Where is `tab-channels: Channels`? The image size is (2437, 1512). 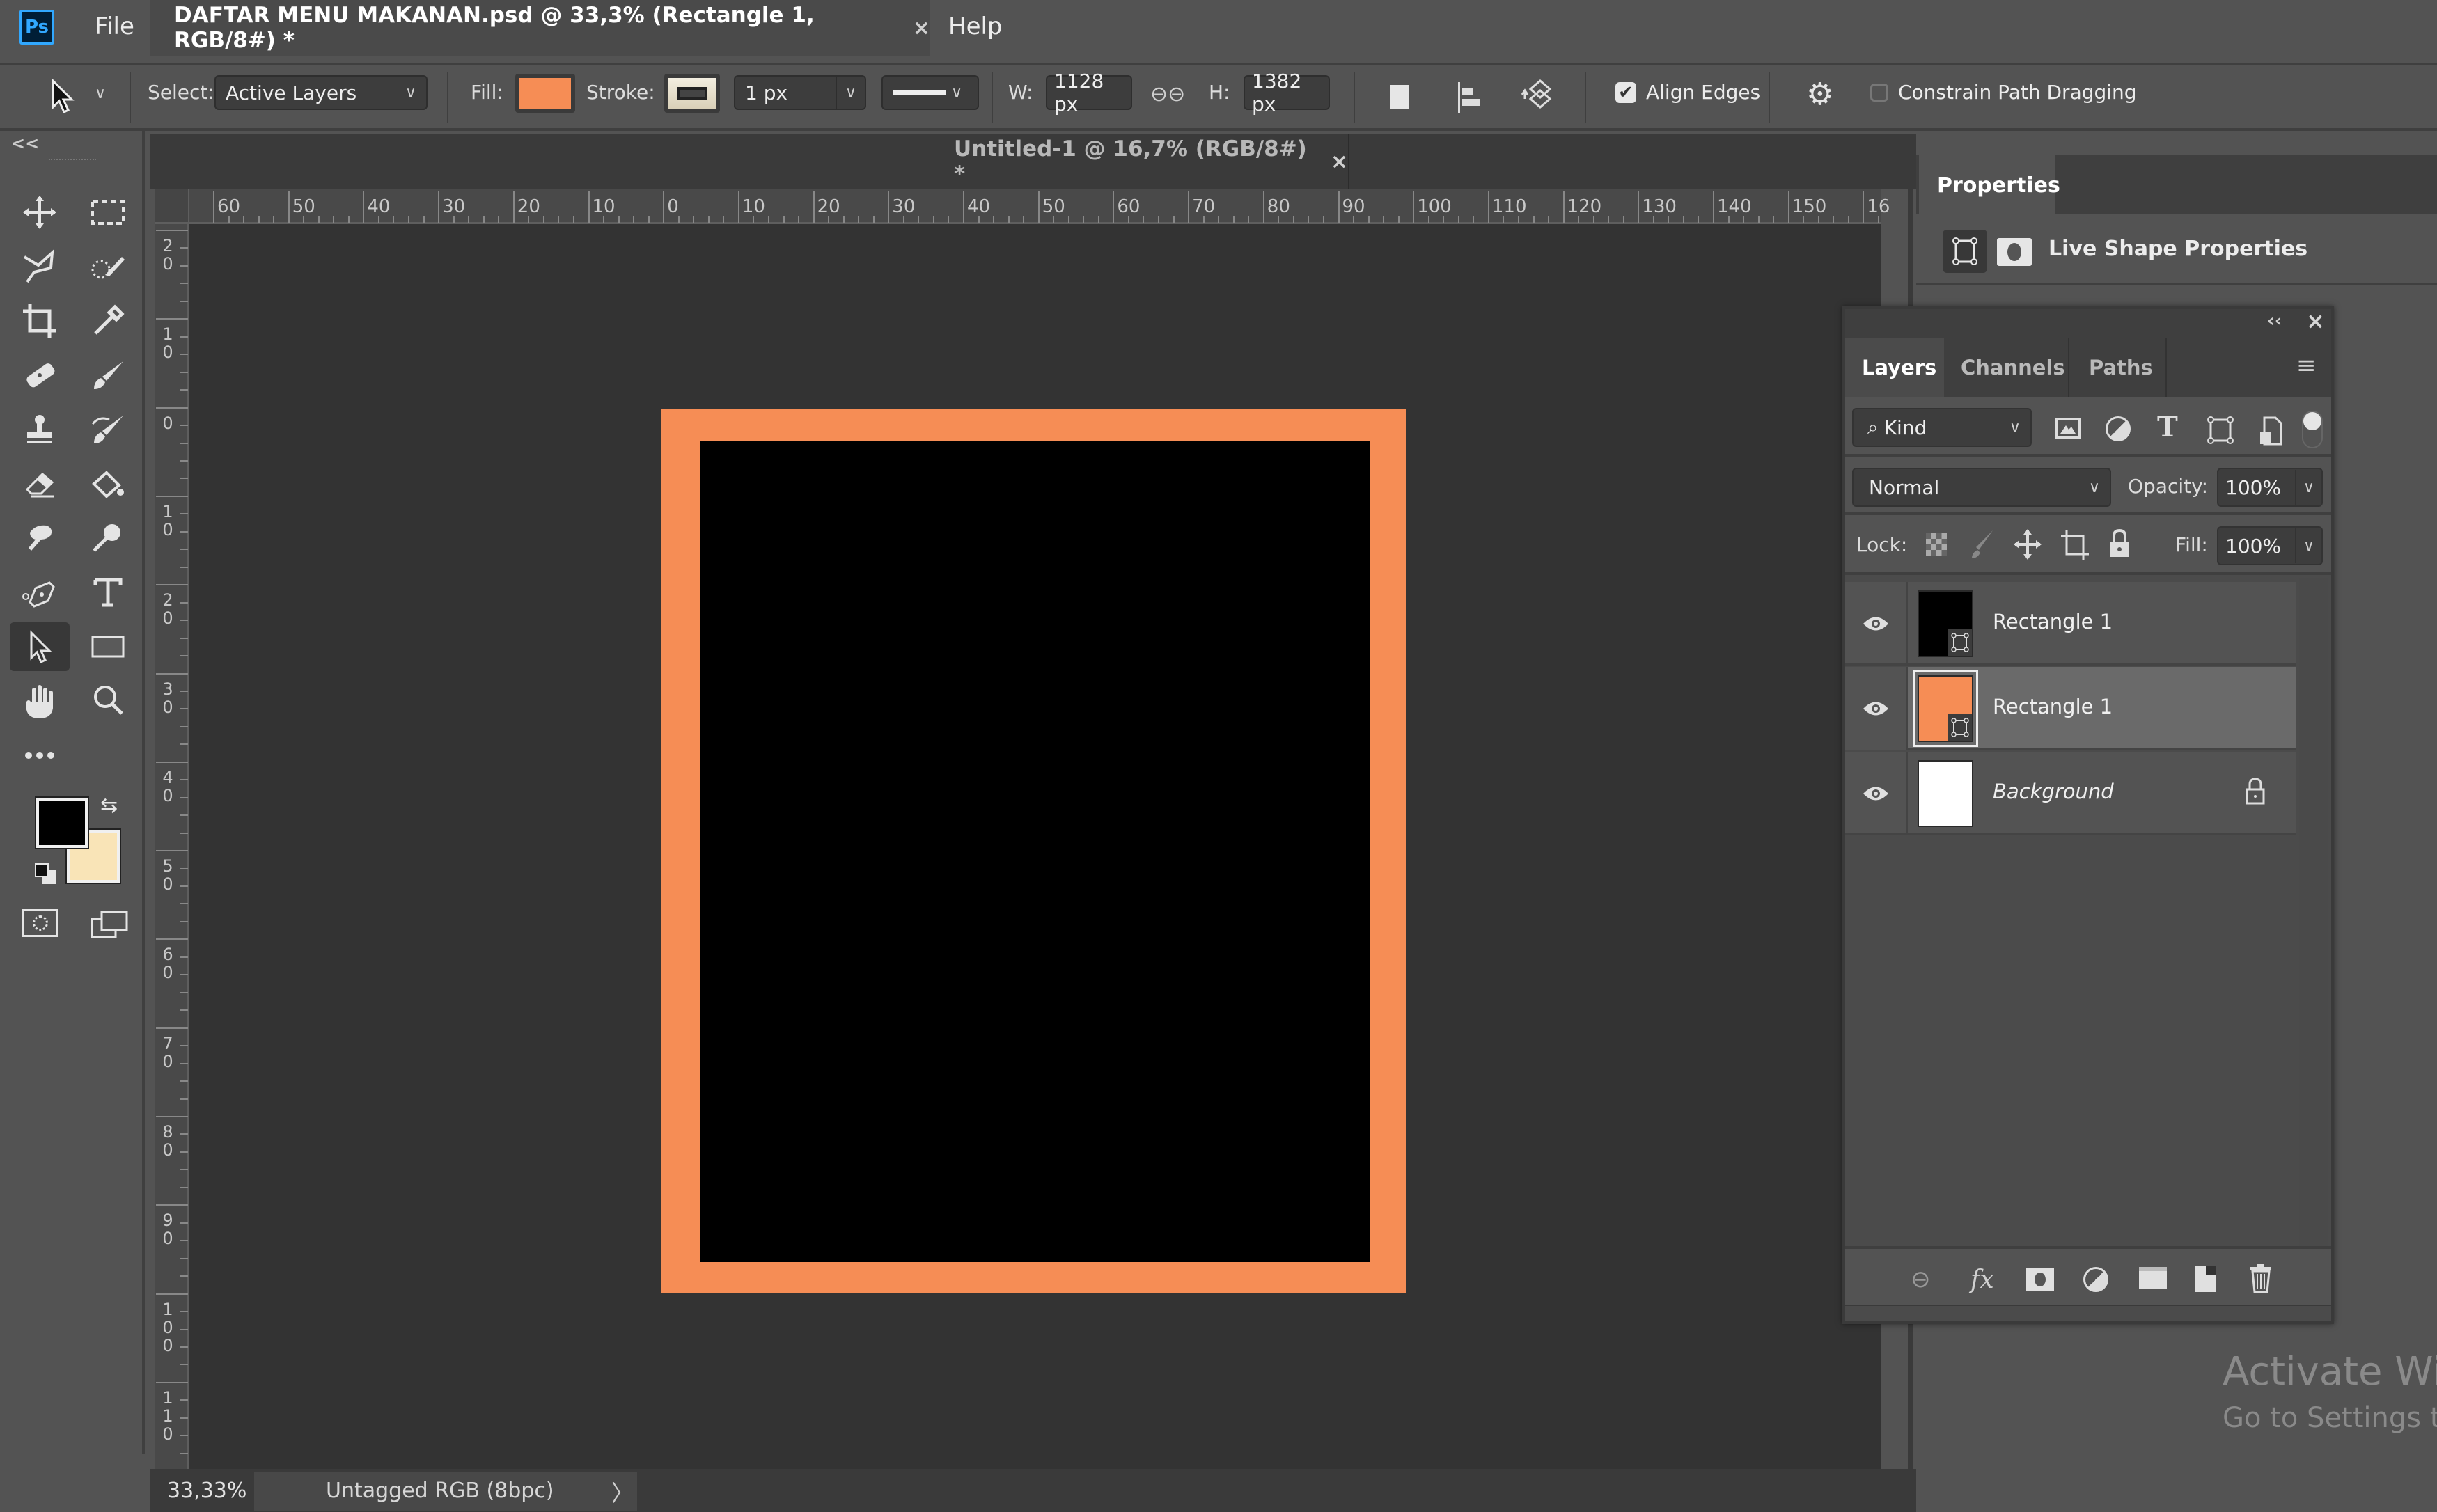
tab-channels: Channels is located at coordinates (2006, 367).